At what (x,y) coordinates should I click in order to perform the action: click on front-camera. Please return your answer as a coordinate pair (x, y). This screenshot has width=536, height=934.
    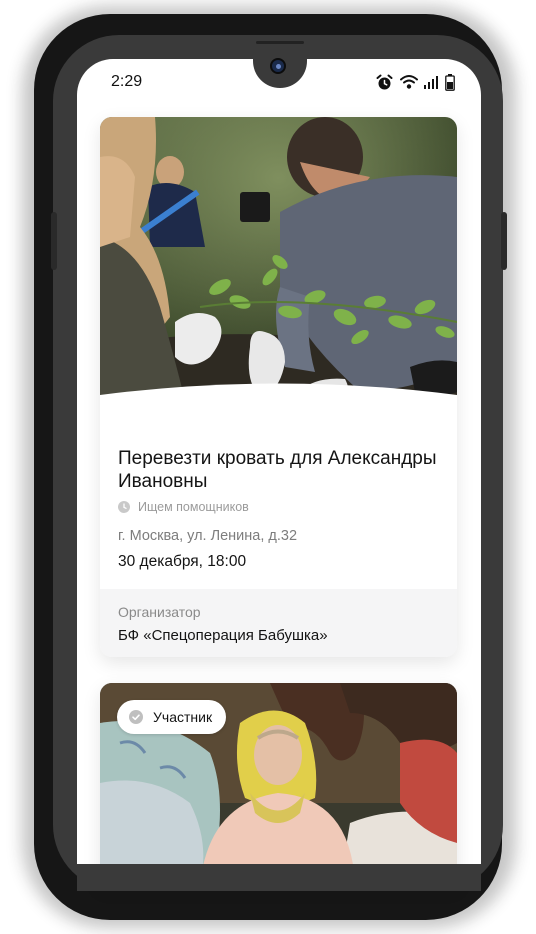
    Looking at the image, I should click on (278, 66).